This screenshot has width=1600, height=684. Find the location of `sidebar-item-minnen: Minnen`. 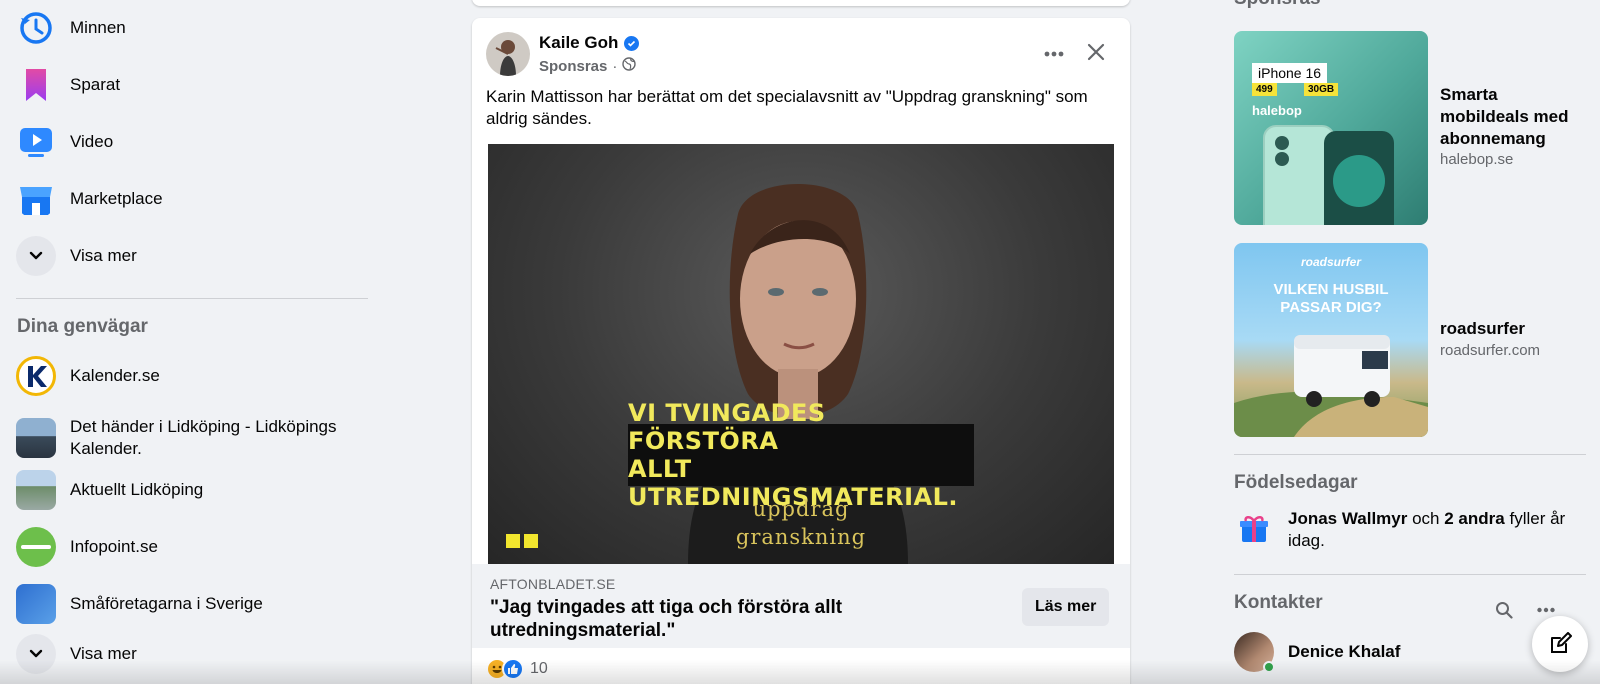

sidebar-item-minnen: Minnen is located at coordinates (192, 28).